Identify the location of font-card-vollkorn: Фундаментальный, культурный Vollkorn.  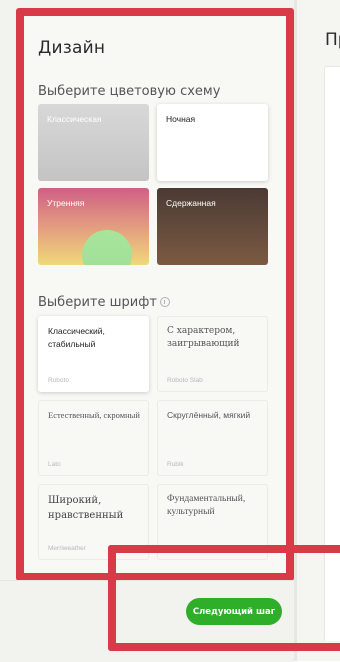
(212, 522).